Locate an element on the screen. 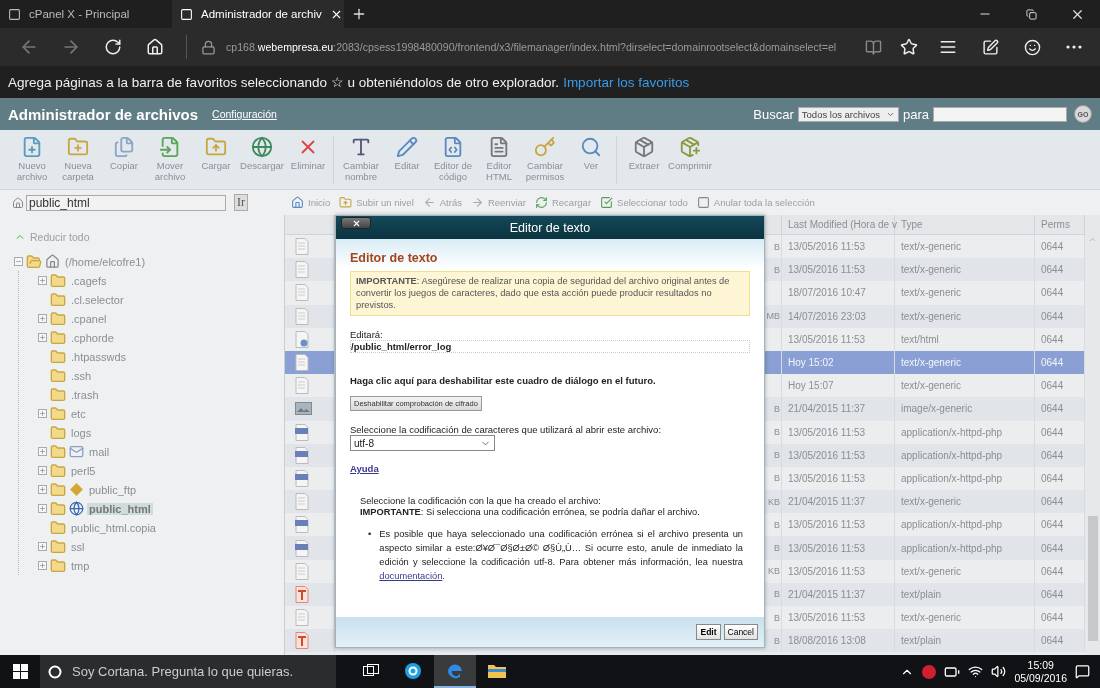 Image resolution: width=1100 pixels, height=688 pixels. table-cell: image/x-generic is located at coordinates (937, 409).